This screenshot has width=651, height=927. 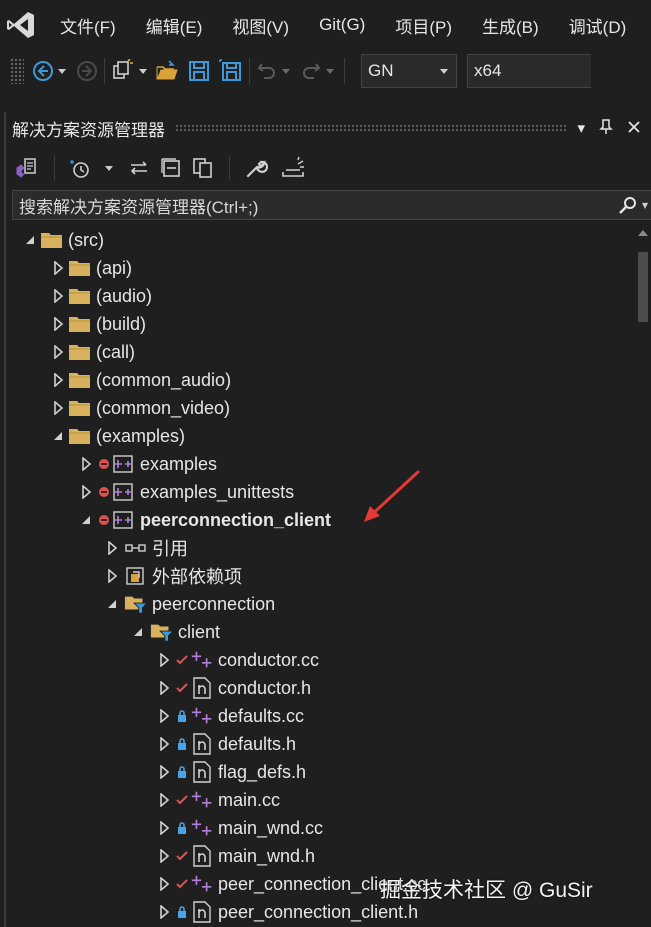 I want to click on undo-button, so click(x=267, y=71).